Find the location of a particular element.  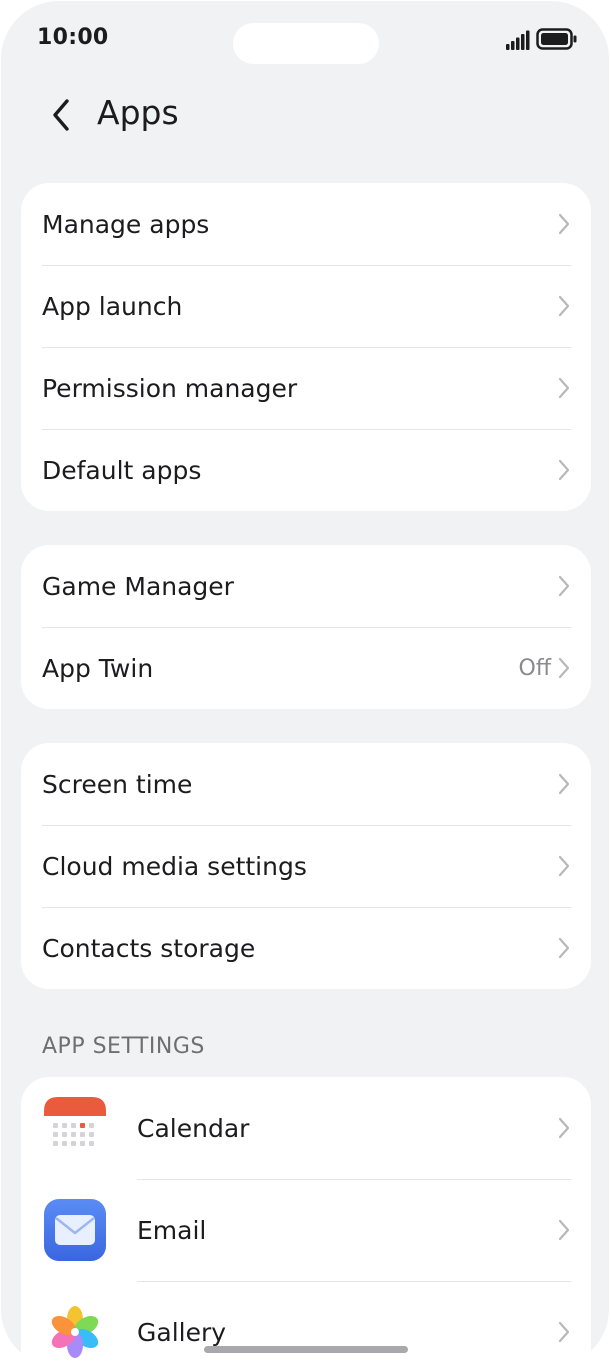

email-icon is located at coordinates (75, 1230).